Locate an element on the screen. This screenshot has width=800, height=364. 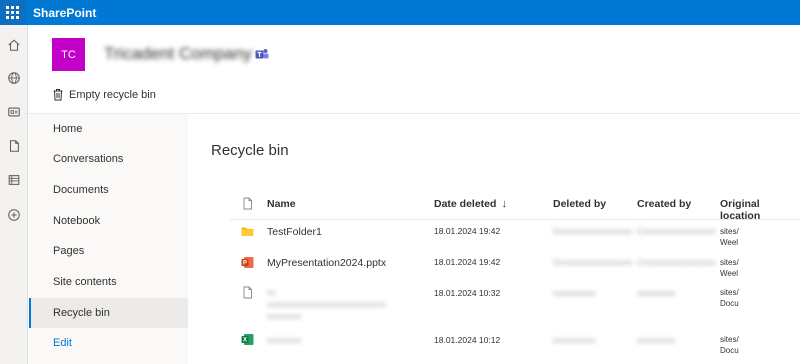
nav-item-site-contents: Site contents is located at coordinates (108, 282).